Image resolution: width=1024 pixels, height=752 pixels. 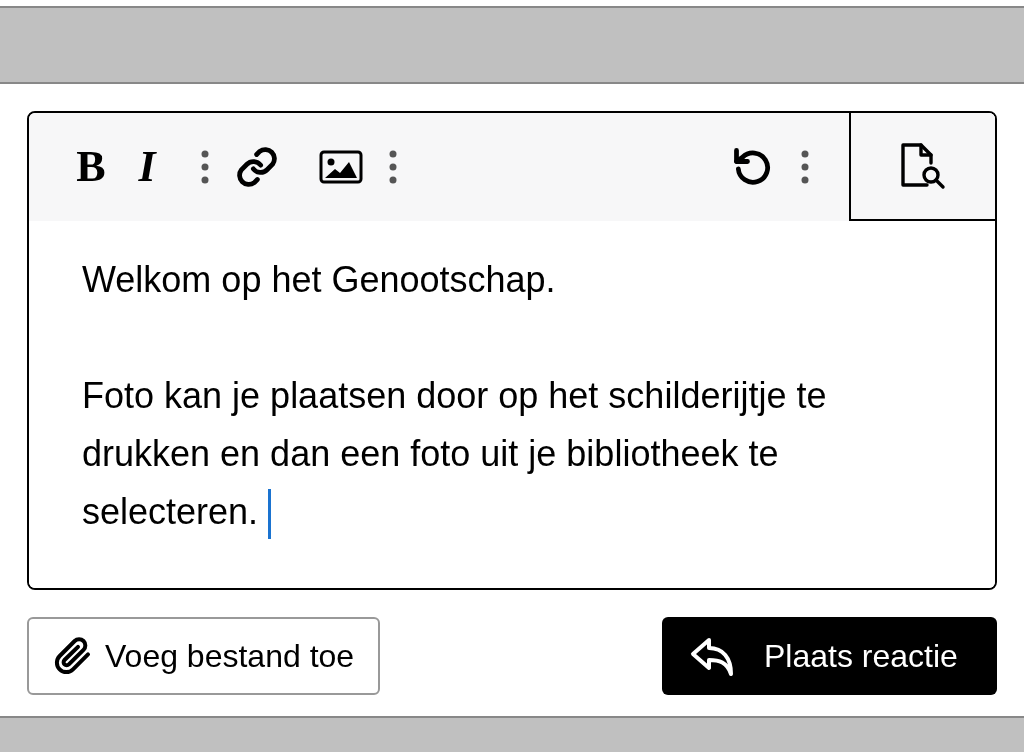 What do you see at coordinates (922, 167) in the screenshot?
I see `preview-button` at bounding box center [922, 167].